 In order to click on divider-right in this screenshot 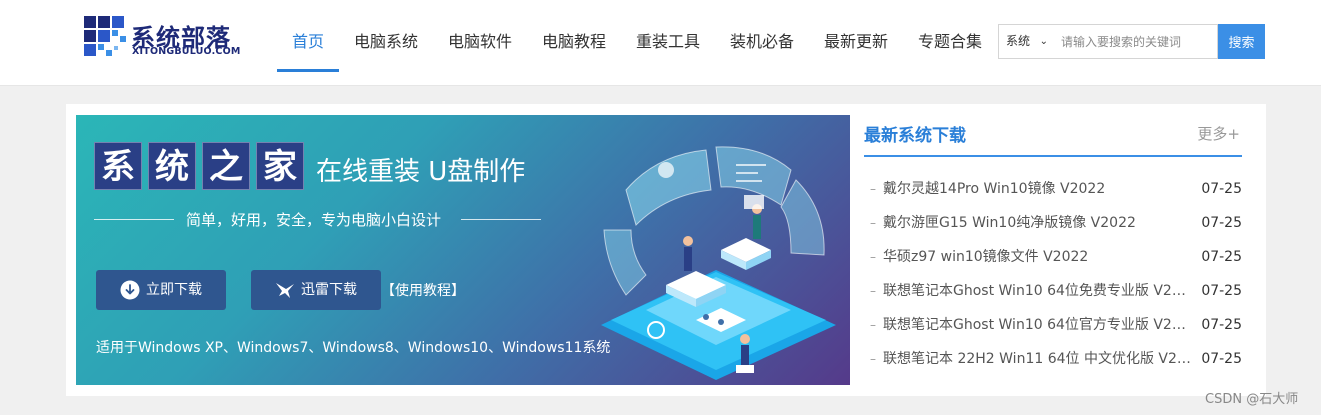, I will do `click(501, 219)`.